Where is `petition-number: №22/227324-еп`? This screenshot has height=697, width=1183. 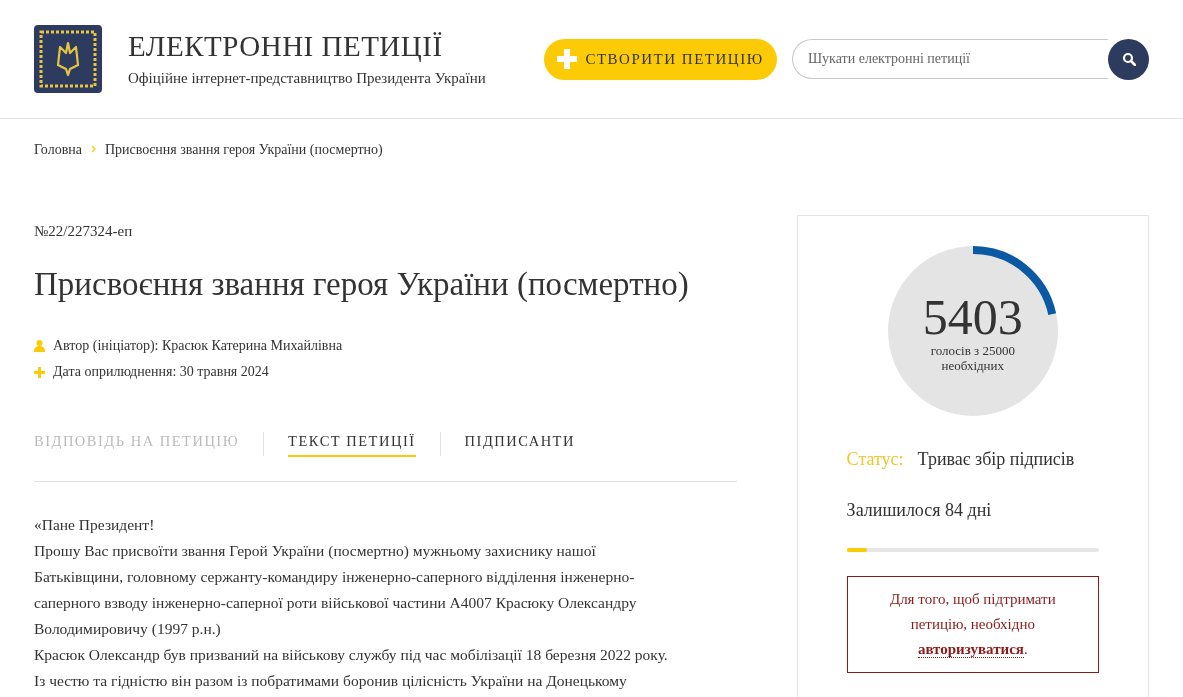
petition-number: №22/227324-еп is located at coordinates (84, 231).